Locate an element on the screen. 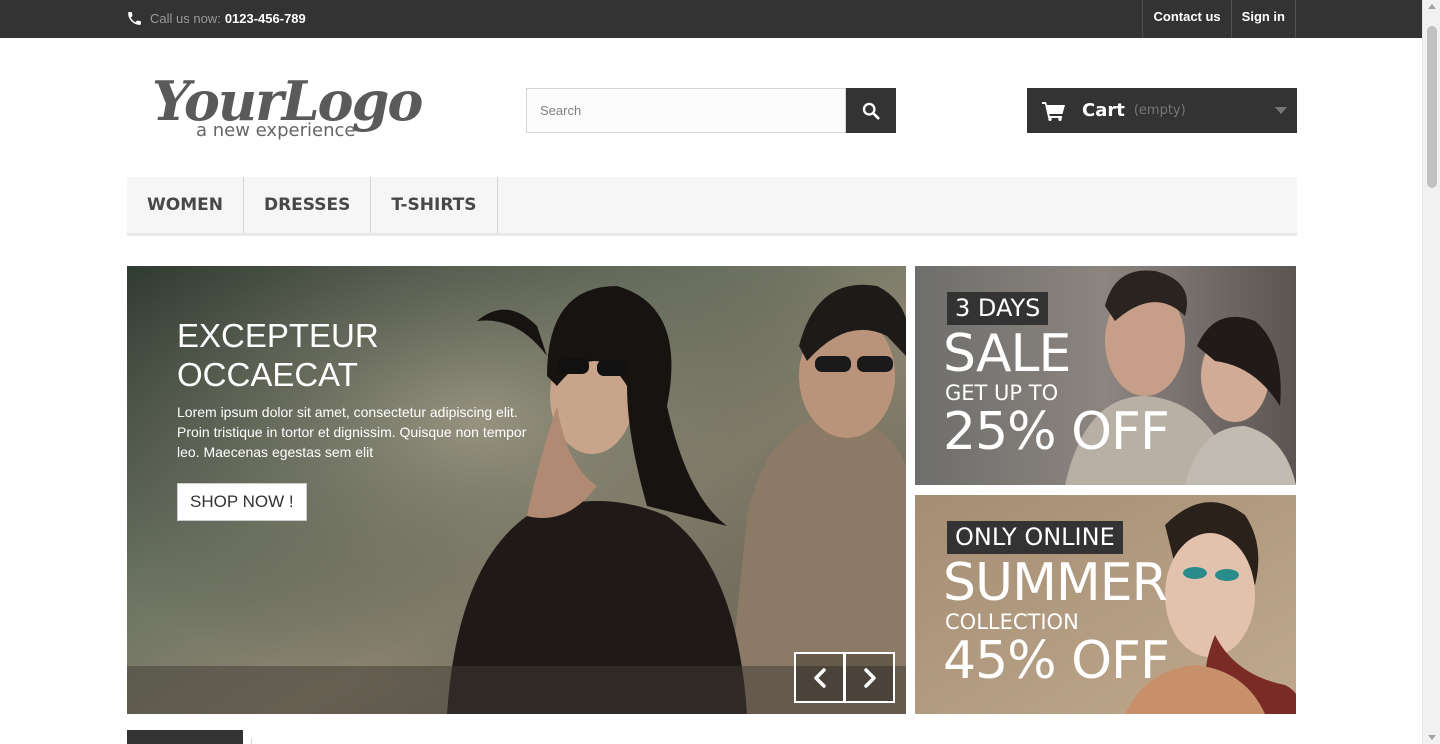  slide-title: EXCEPTEUR OCCAECAT is located at coordinates (278, 355).